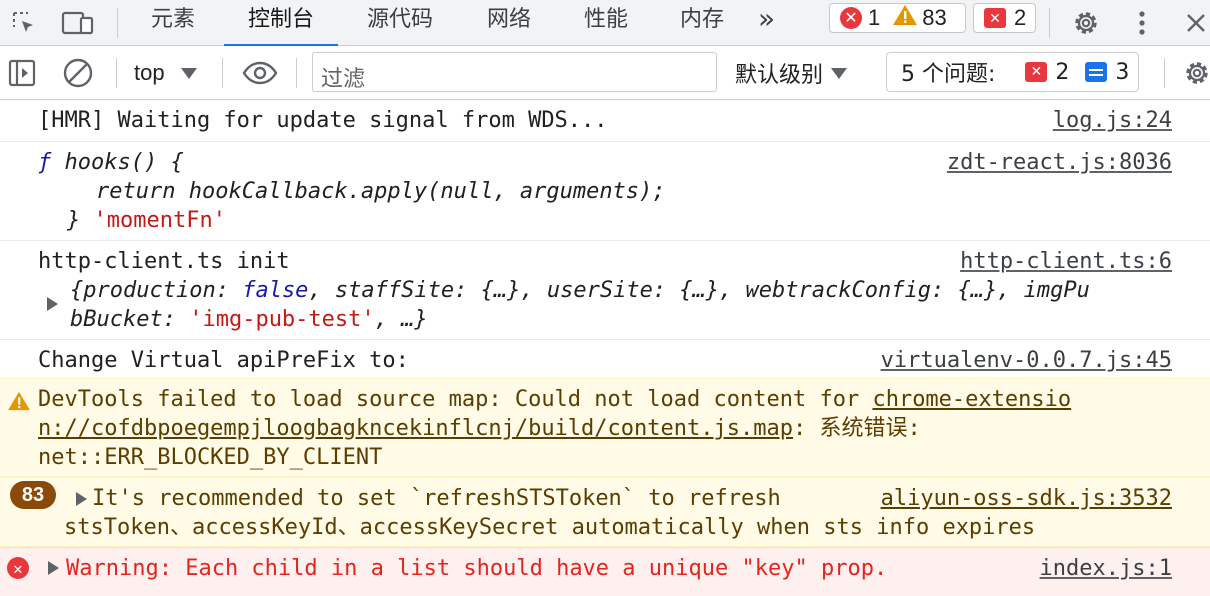 This screenshot has height=596, width=1210. I want to click on settings-gear-icon, so click(1086, 23).